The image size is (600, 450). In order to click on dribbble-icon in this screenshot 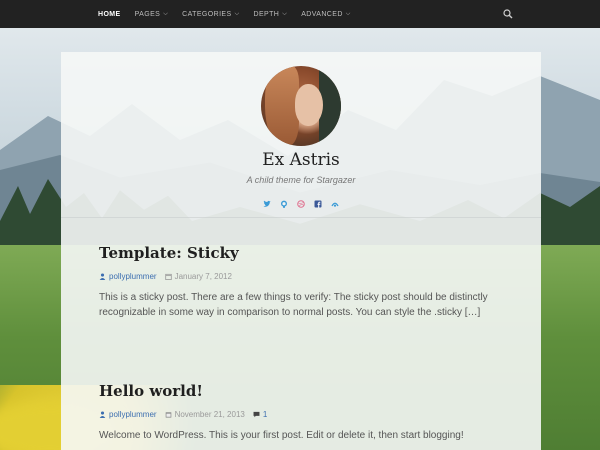, I will do `click(301, 200)`.